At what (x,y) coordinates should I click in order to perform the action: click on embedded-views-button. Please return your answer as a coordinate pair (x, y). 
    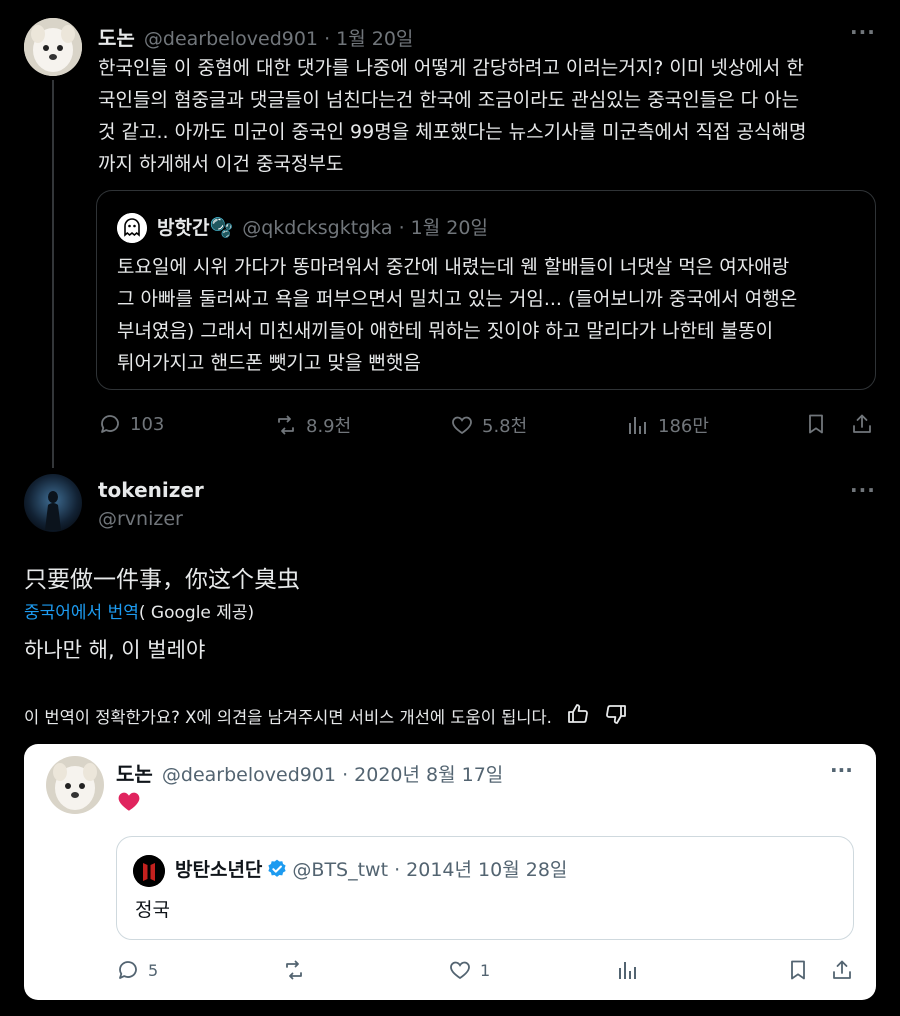
    Looking at the image, I should click on (628, 970).